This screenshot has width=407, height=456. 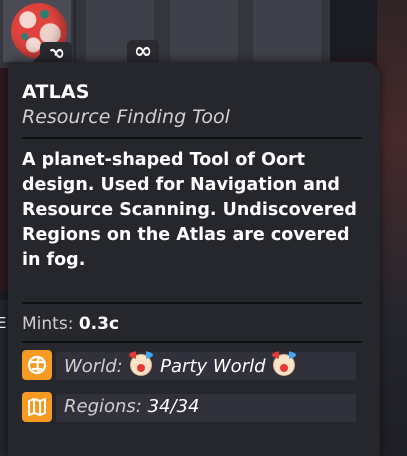 I want to click on slot-separator, so click(x=74, y=31).